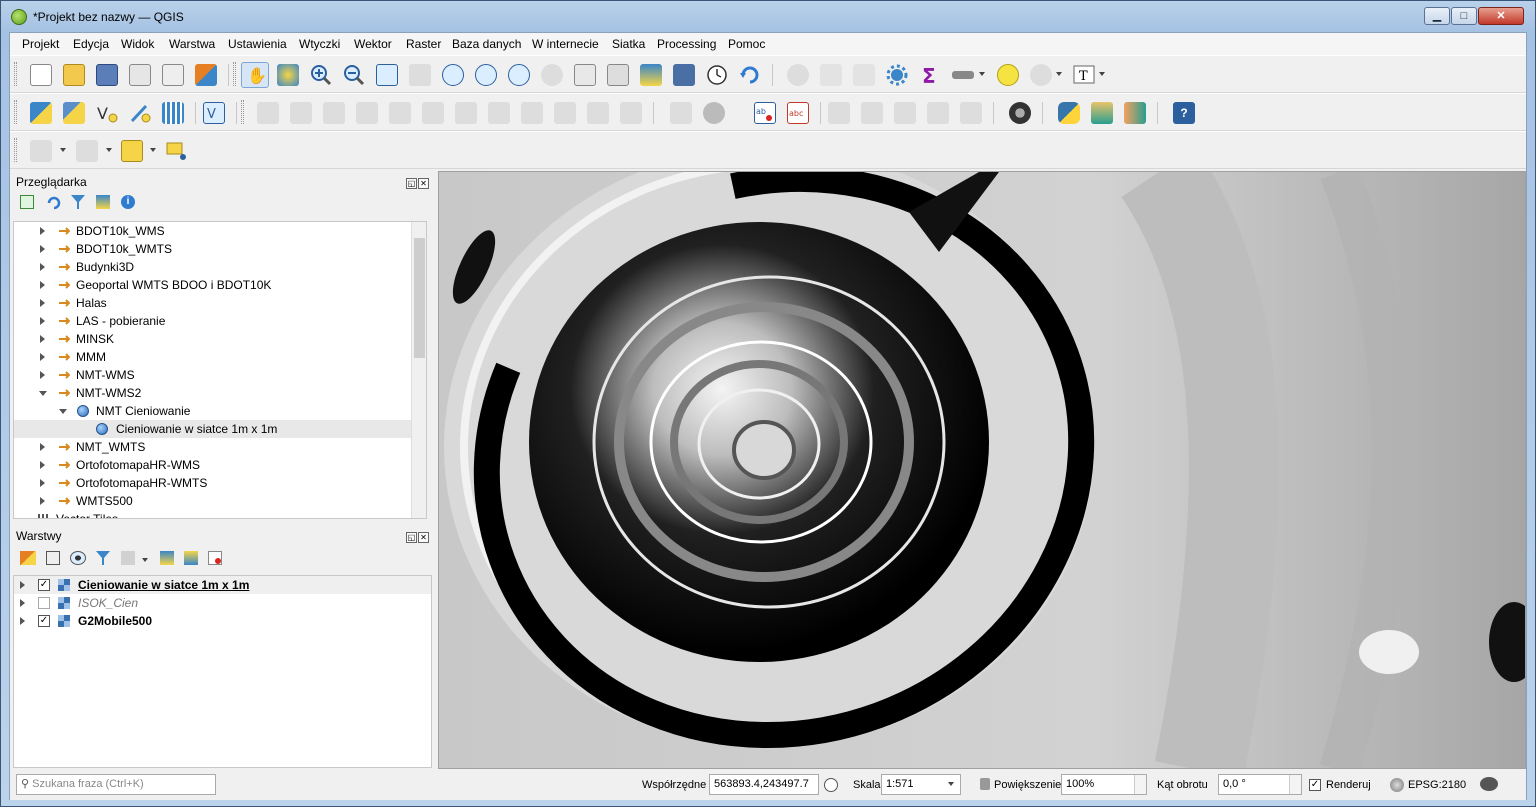 The width and height of the screenshot is (1536, 807). I want to click on title-bar: *Projekt bez nazwy — QGIS ▁ □ ✕, so click(768, 16).